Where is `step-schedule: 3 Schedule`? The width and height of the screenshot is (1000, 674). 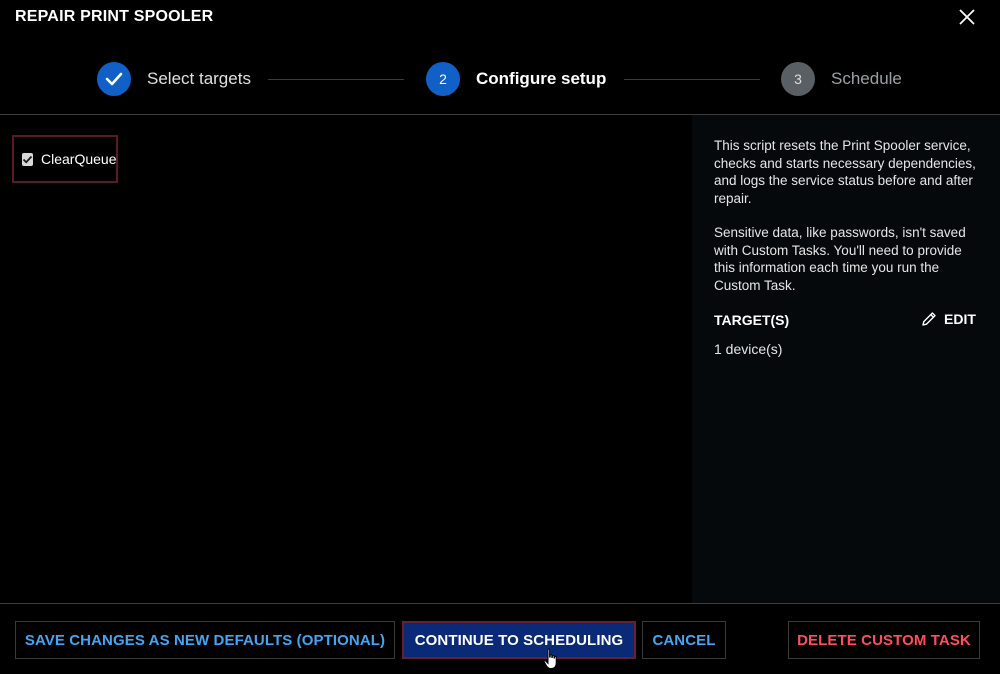
step-schedule: 3 Schedule is located at coordinates (841, 79).